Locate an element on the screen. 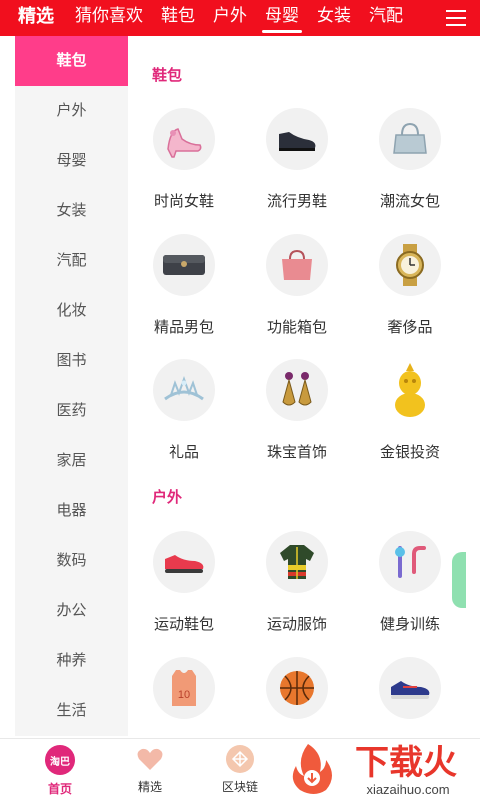 The width and height of the screenshot is (480, 800). sidebar-item-books: 图书 is located at coordinates (71, 361).